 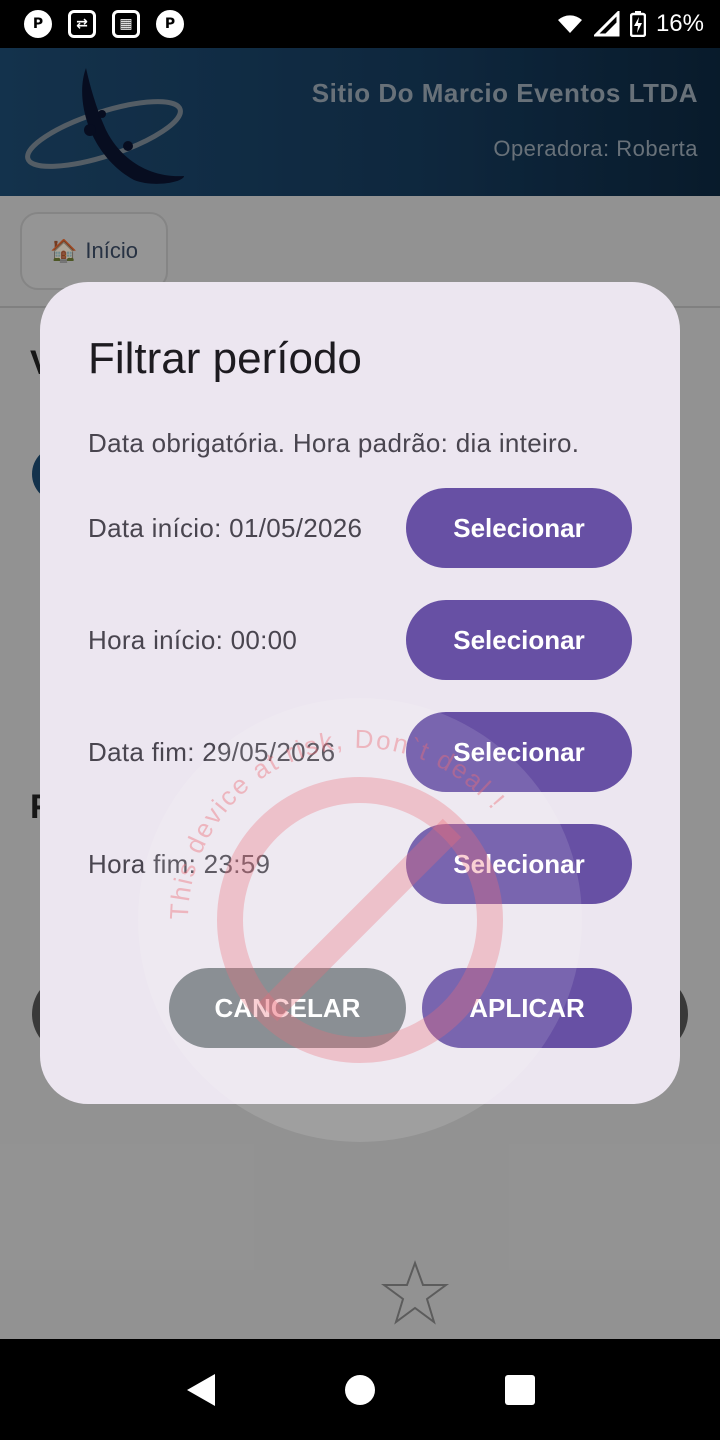 I want to click on notification-icons: P ⇄ ▦ P, so click(x=104, y=24).